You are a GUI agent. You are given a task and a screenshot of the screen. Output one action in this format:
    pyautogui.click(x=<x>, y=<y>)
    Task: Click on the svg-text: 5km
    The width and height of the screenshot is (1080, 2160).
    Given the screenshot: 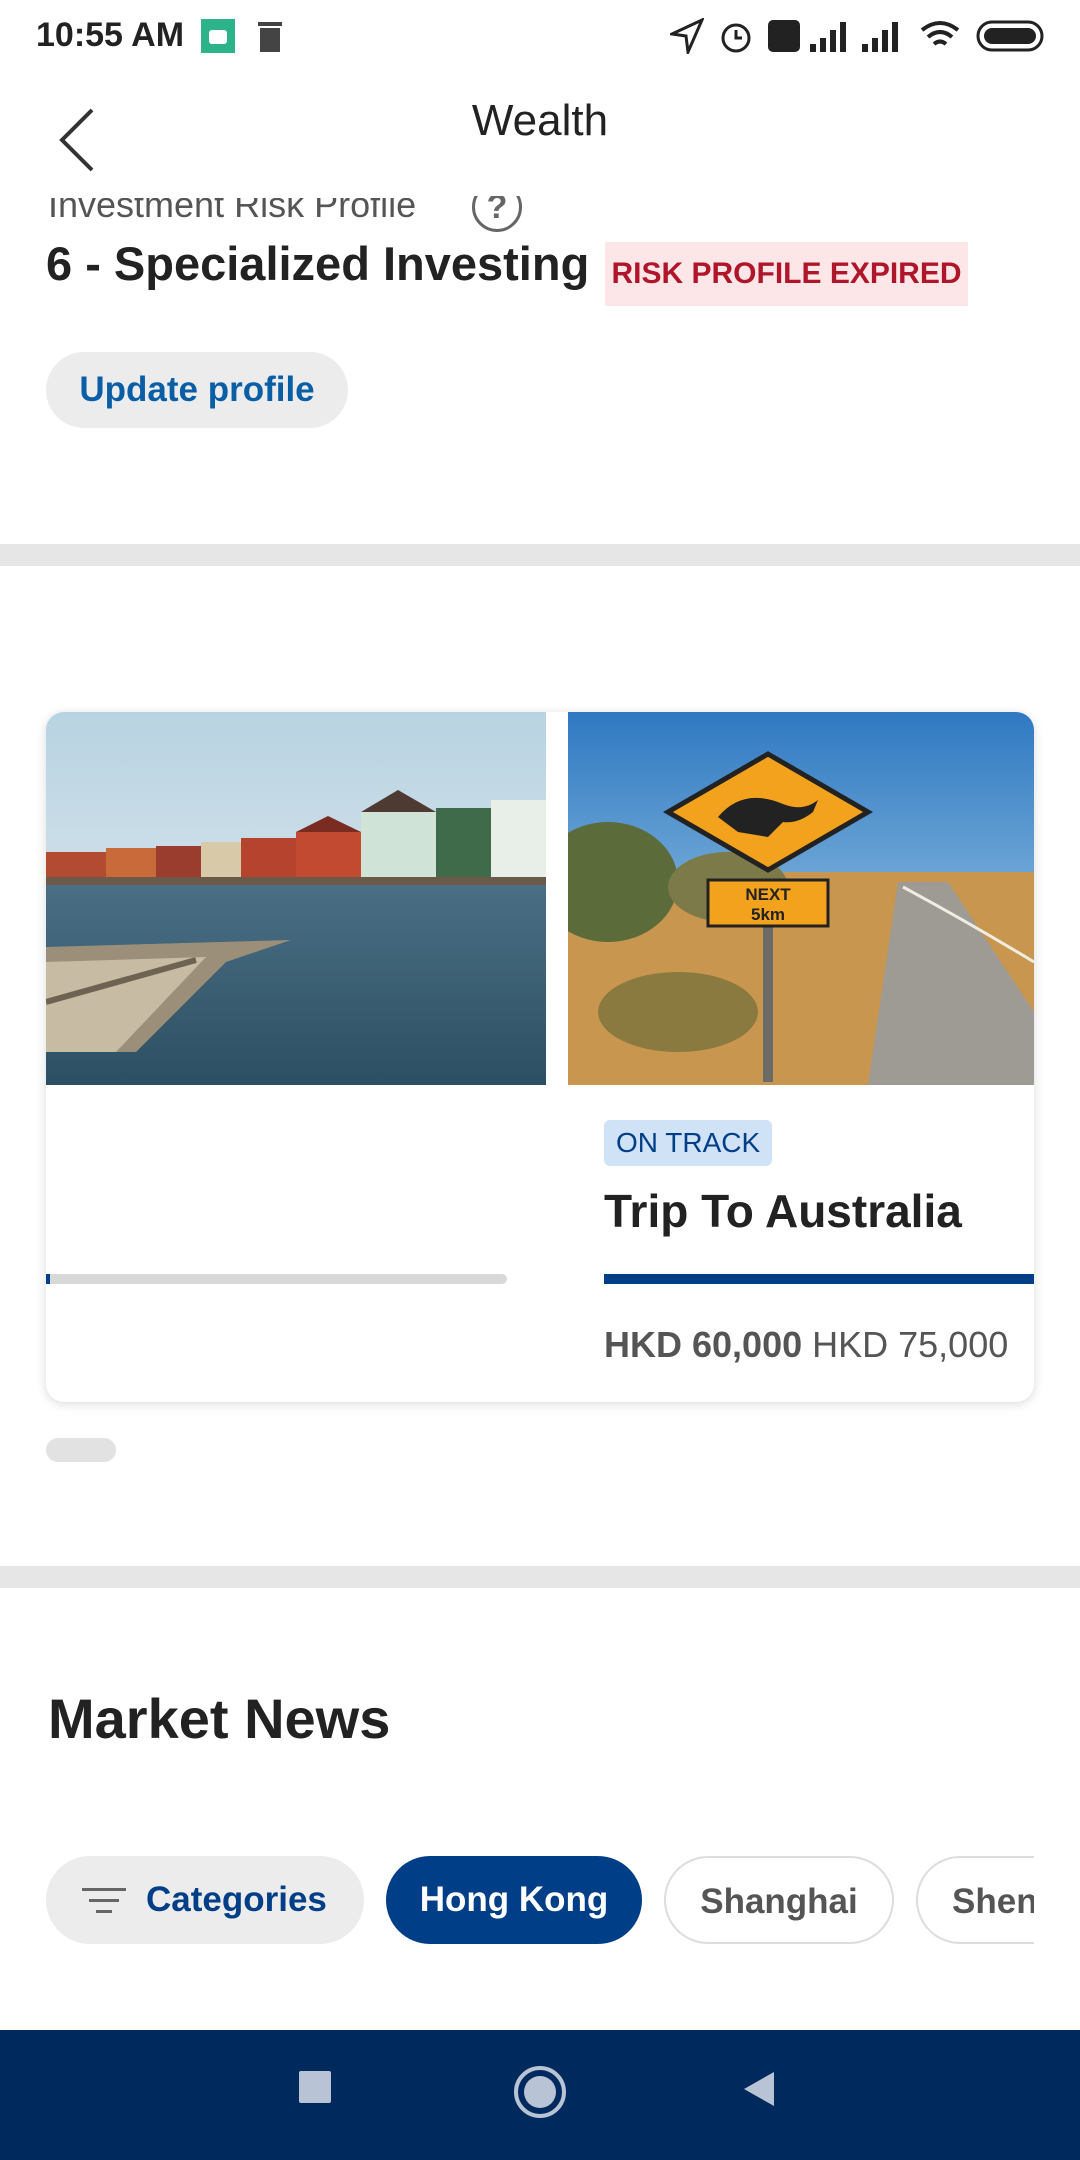 What is the action you would take?
    pyautogui.click(x=768, y=914)
    